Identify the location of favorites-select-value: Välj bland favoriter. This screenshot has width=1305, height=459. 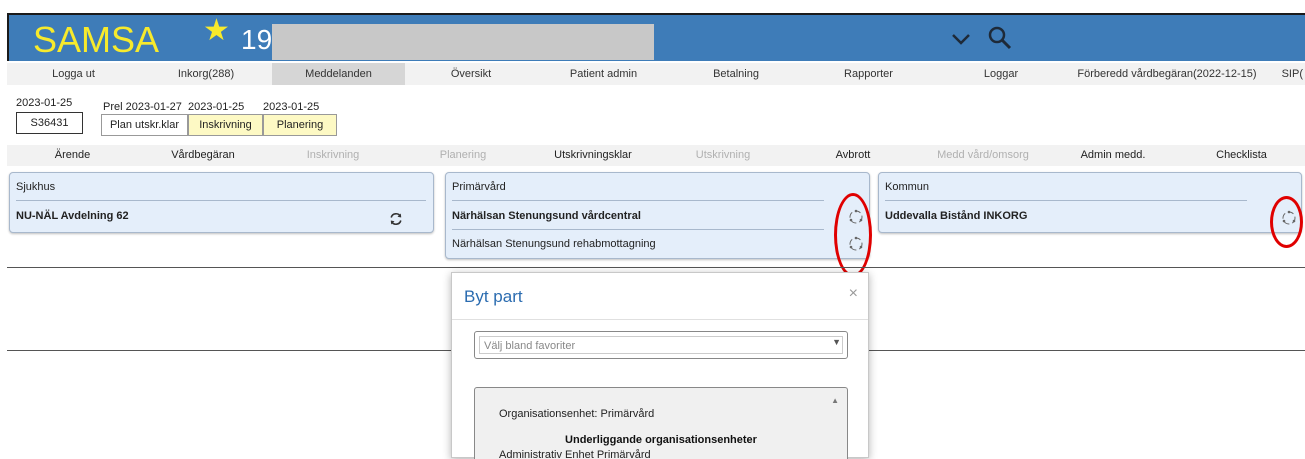
(661, 345).